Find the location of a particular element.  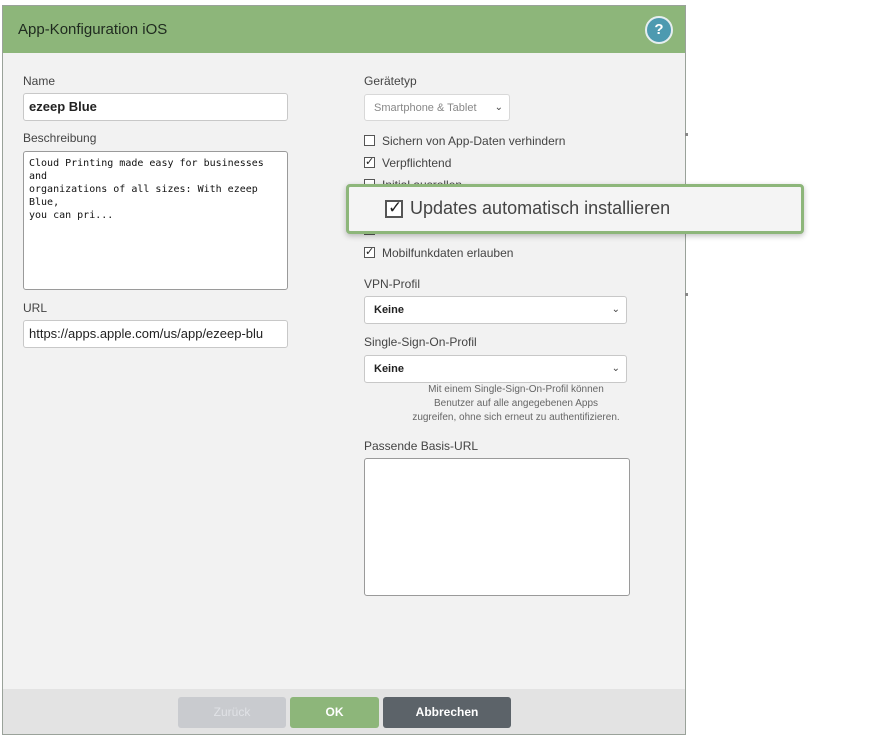

vpn-profile-select: Keine ⌄ is located at coordinates (495, 310).